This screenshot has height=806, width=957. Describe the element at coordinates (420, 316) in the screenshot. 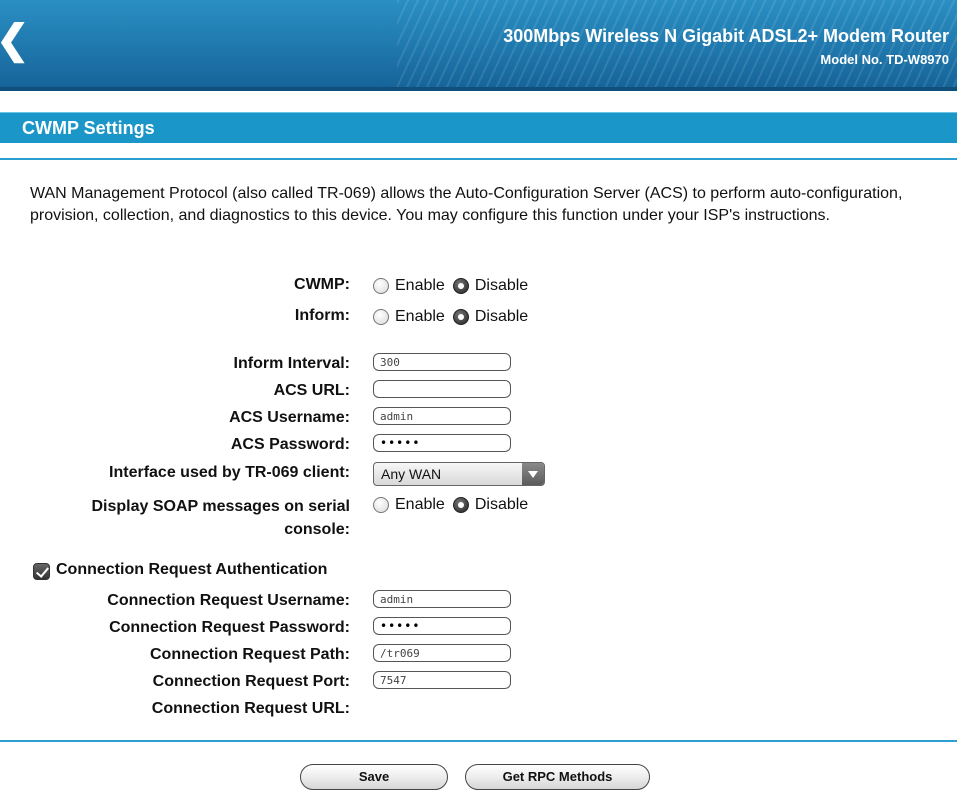

I see `inform-enable-label: Enable` at that location.